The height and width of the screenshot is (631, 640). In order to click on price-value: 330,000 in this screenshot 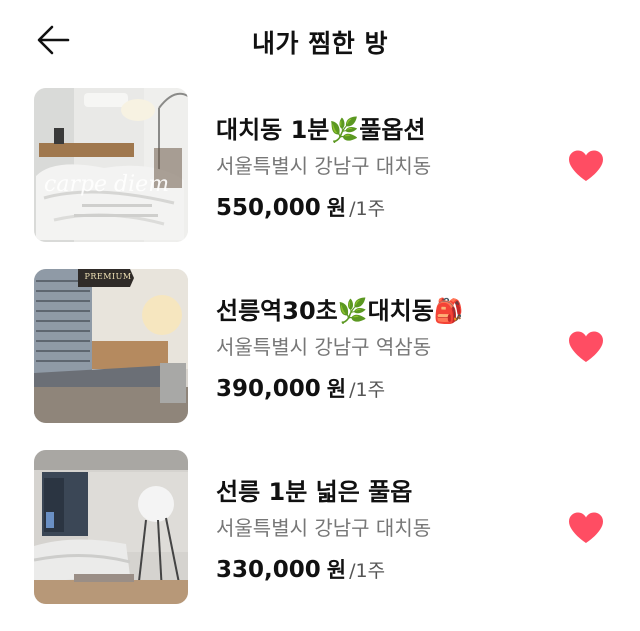, I will do `click(268, 570)`.